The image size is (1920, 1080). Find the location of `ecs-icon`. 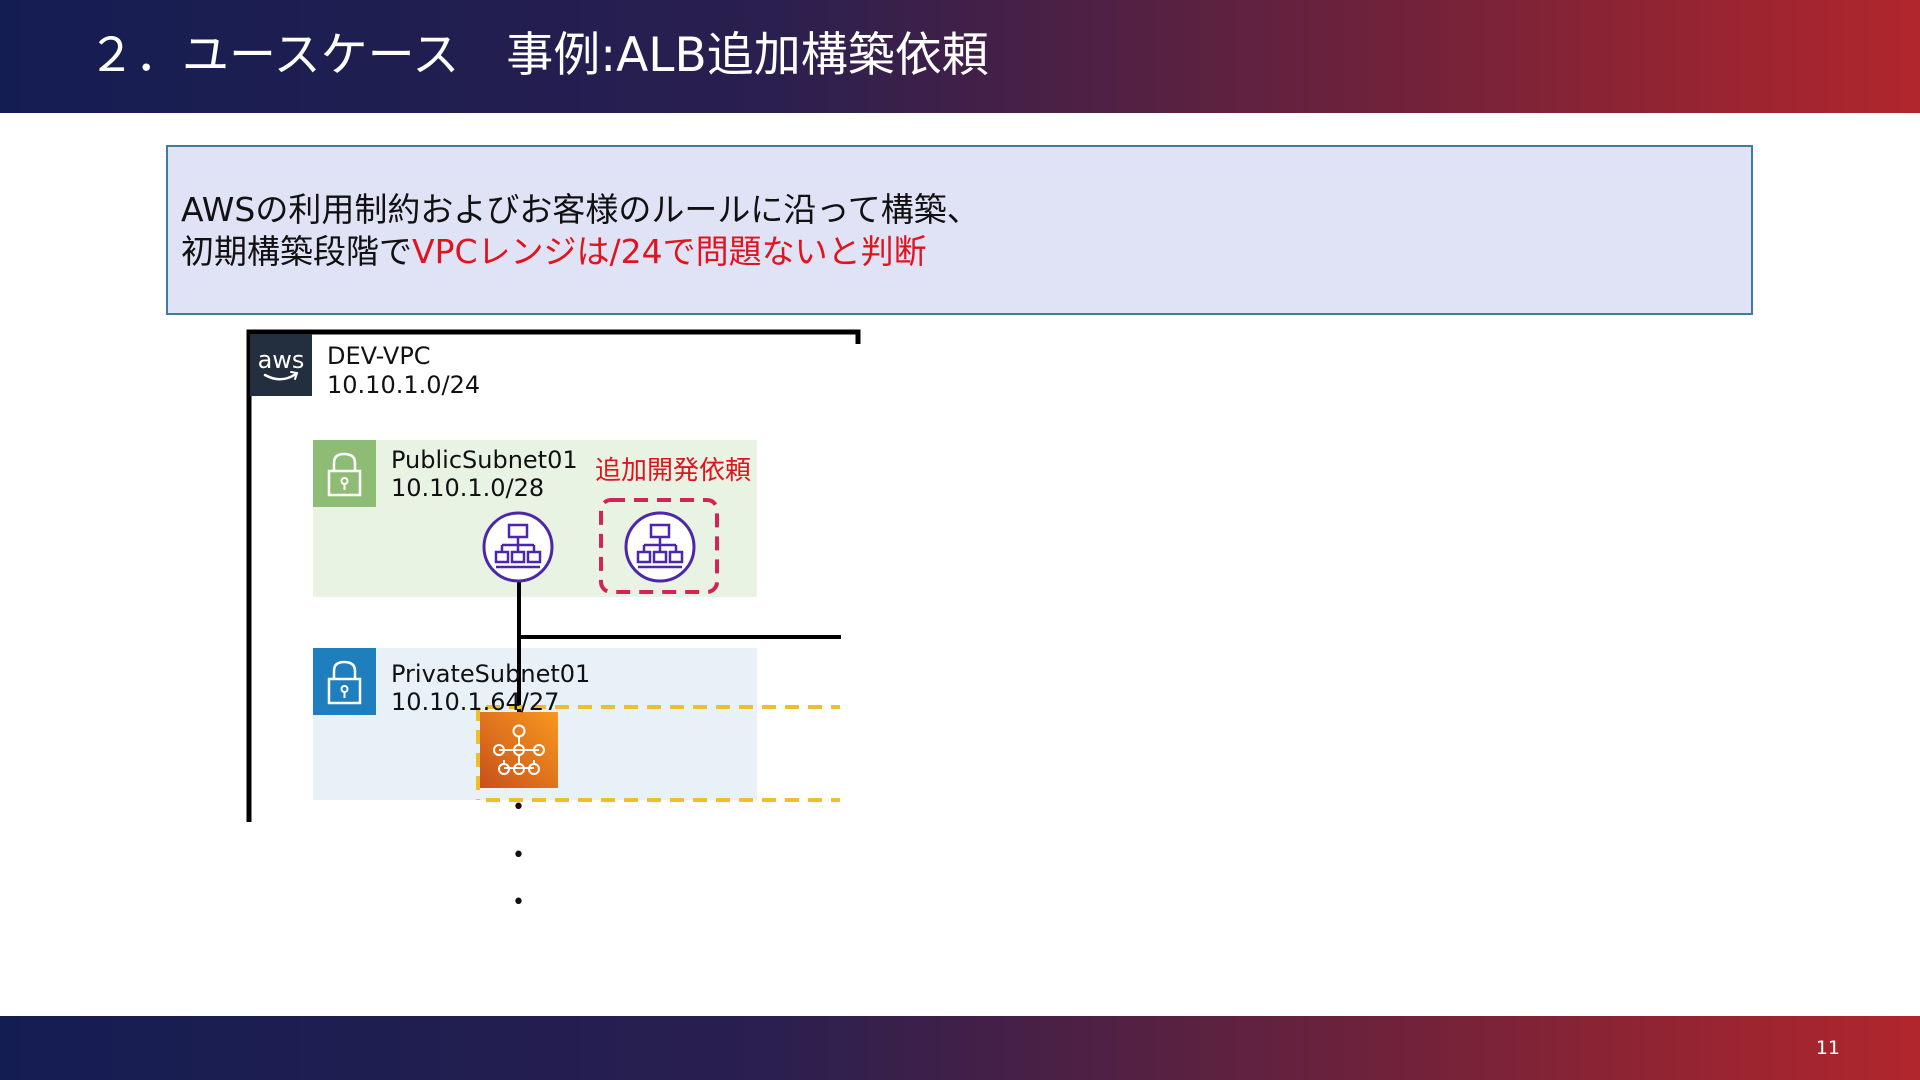

ecs-icon is located at coordinates (519, 750).